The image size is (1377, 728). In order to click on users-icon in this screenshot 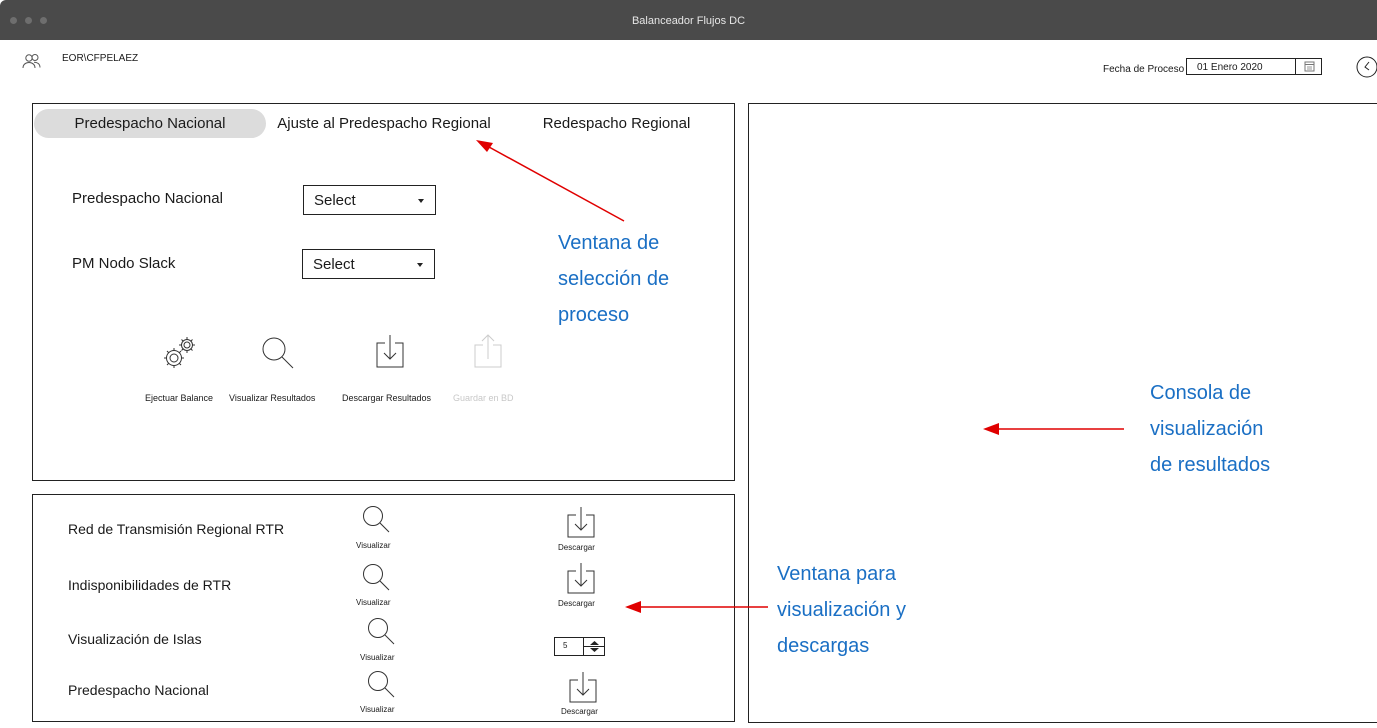, I will do `click(32, 63)`.